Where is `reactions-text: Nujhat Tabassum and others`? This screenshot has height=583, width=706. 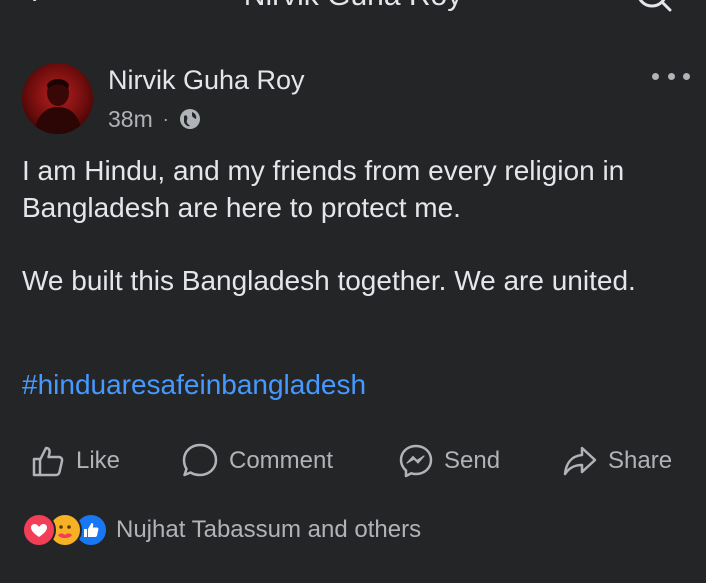 reactions-text: Nujhat Tabassum and others is located at coordinates (269, 529).